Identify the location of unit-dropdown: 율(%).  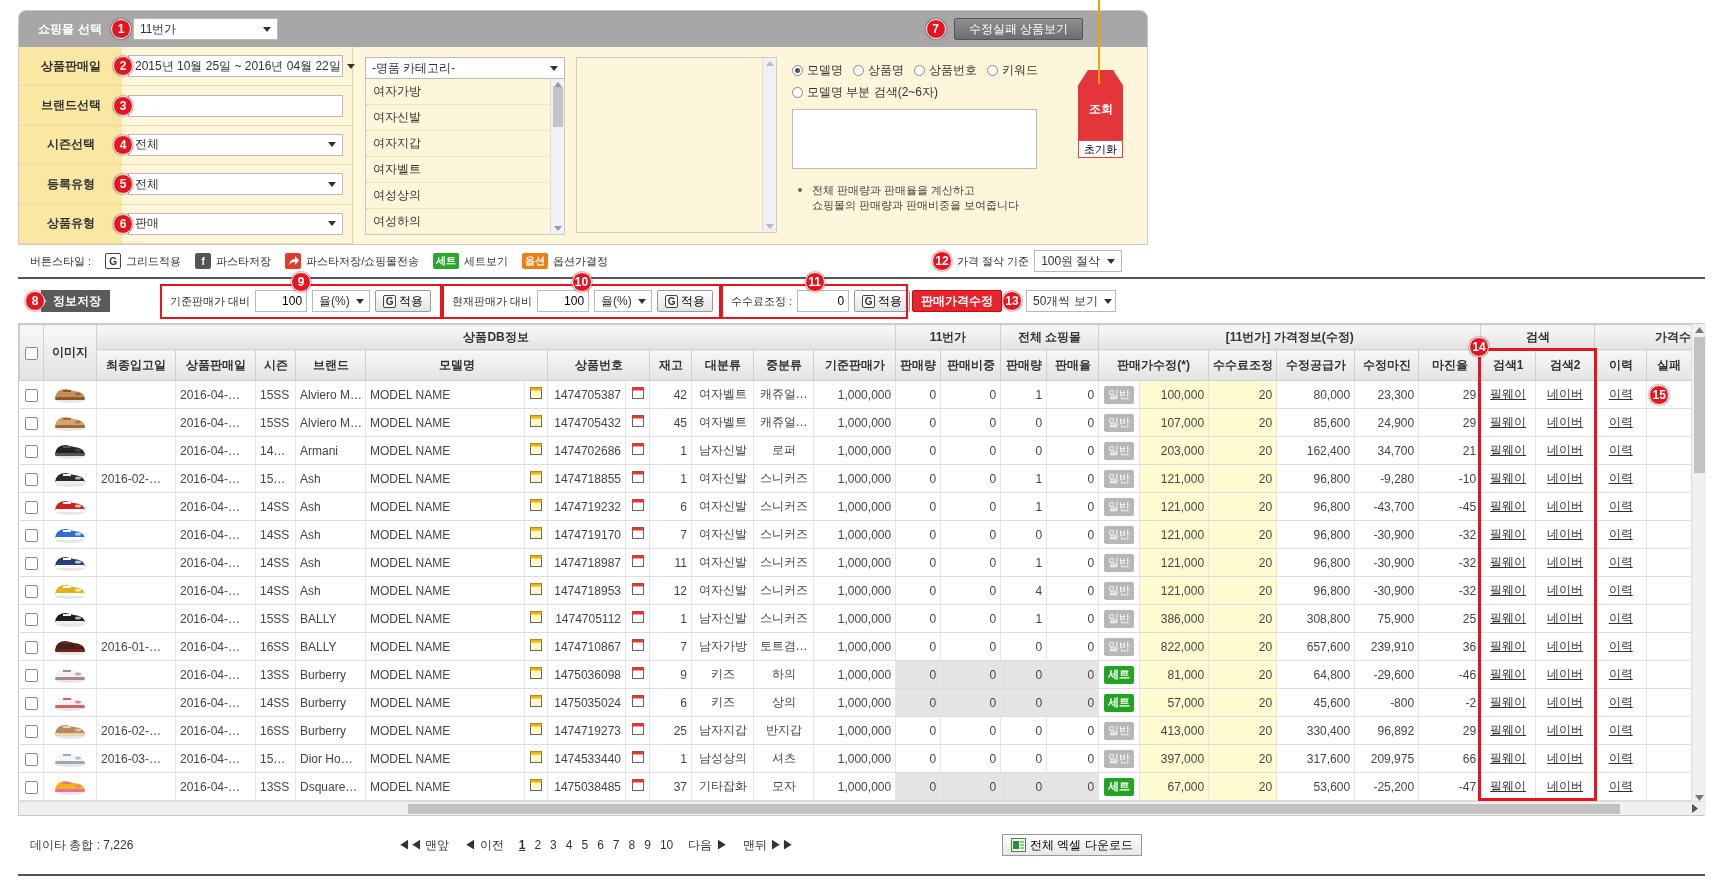
(623, 301).